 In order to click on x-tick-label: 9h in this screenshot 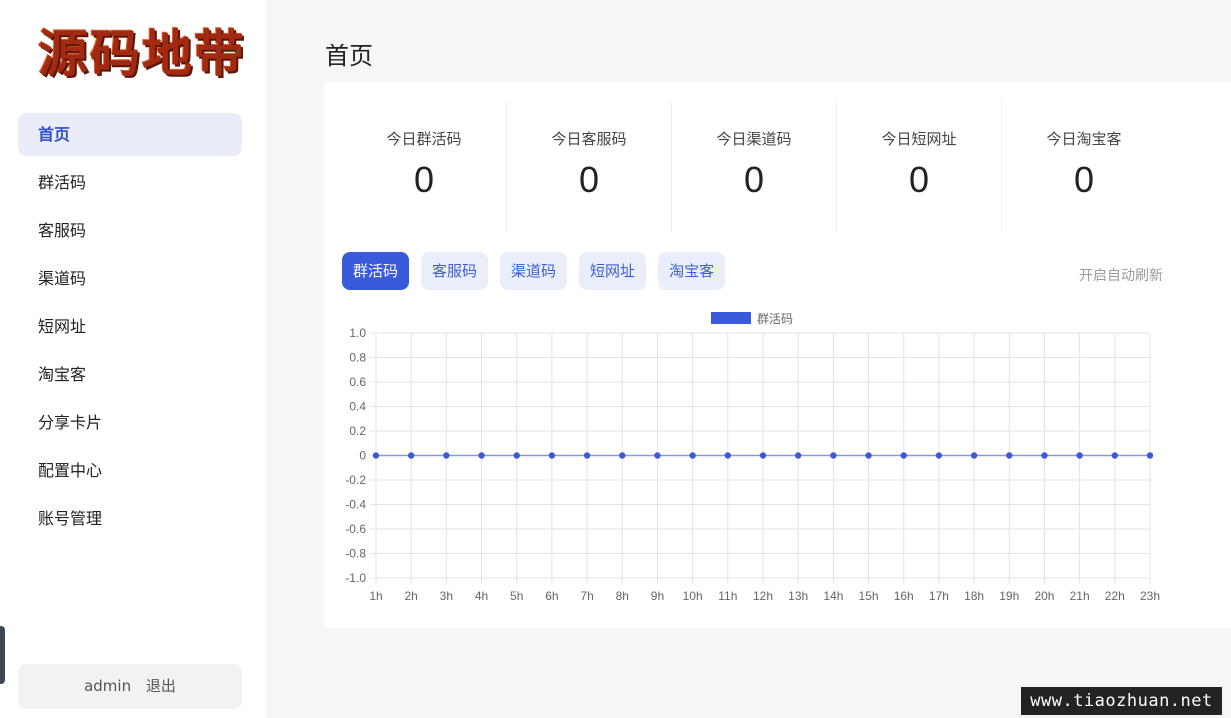, I will do `click(657, 596)`.